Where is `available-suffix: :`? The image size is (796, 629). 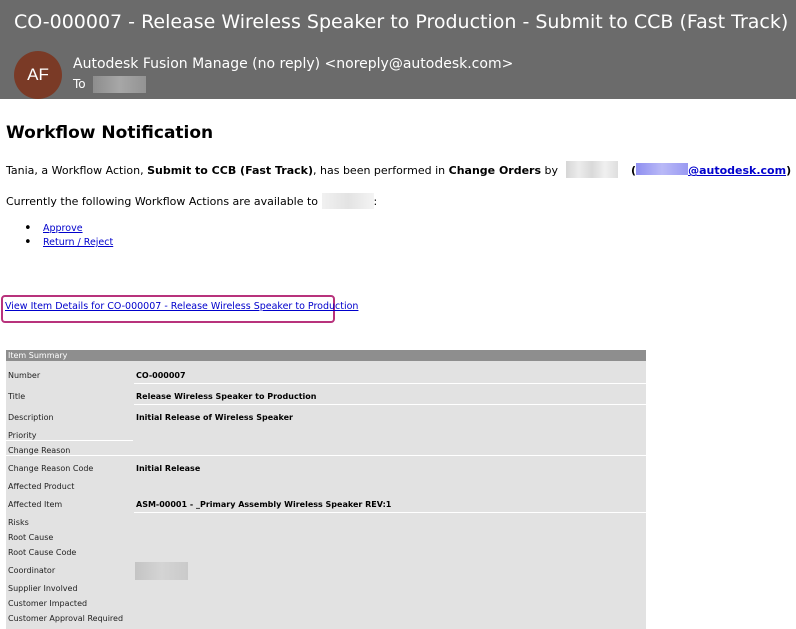 available-suffix: : is located at coordinates (375, 201).